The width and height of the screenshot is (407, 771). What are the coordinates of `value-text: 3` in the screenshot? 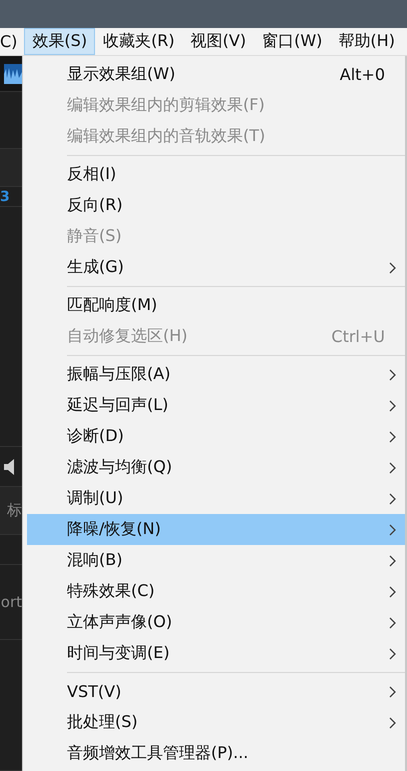 It's located at (5, 196).